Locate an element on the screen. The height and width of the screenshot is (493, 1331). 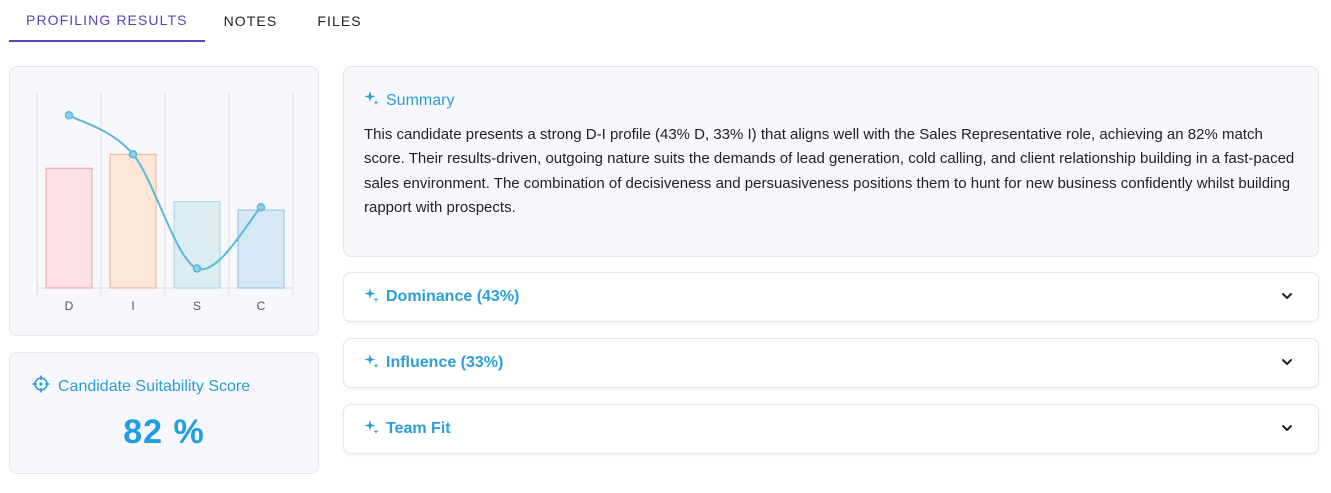
tick-label-c: C is located at coordinates (261, 306).